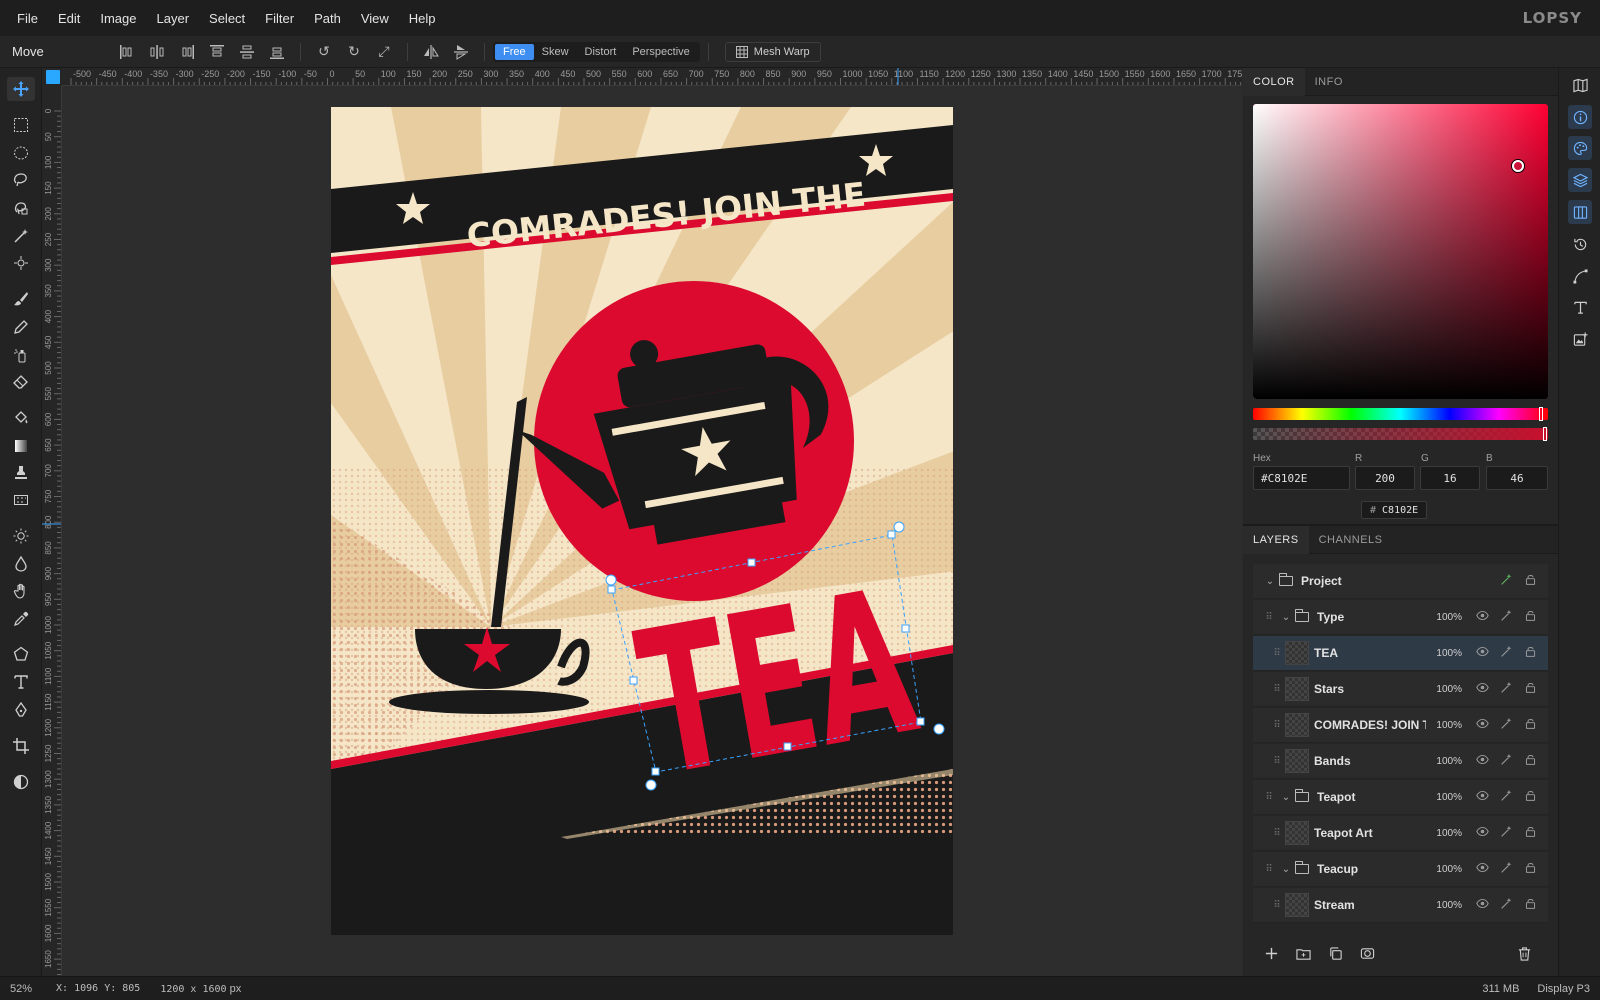 Image resolution: width=1600 pixels, height=1000 pixels. What do you see at coordinates (21, 591) in the screenshot?
I see `hand-icon` at bounding box center [21, 591].